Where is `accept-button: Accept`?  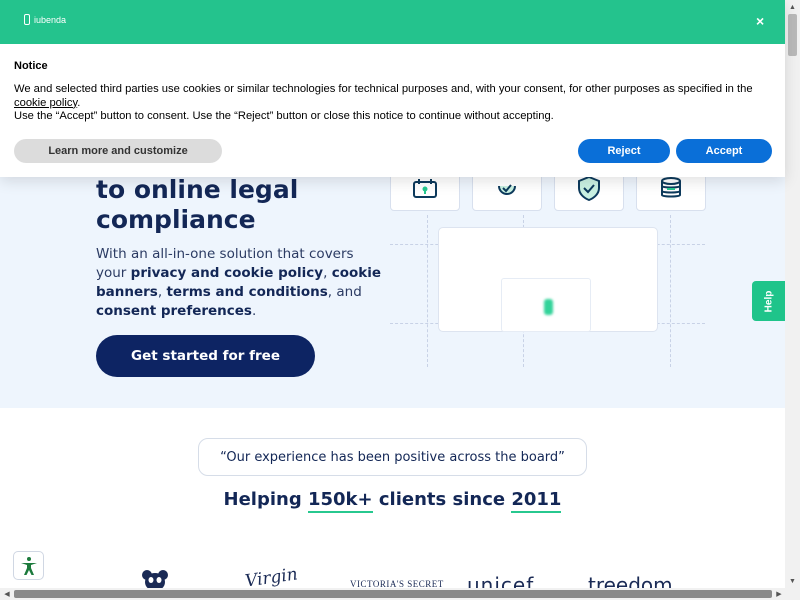
accept-button: Accept is located at coordinates (724, 151).